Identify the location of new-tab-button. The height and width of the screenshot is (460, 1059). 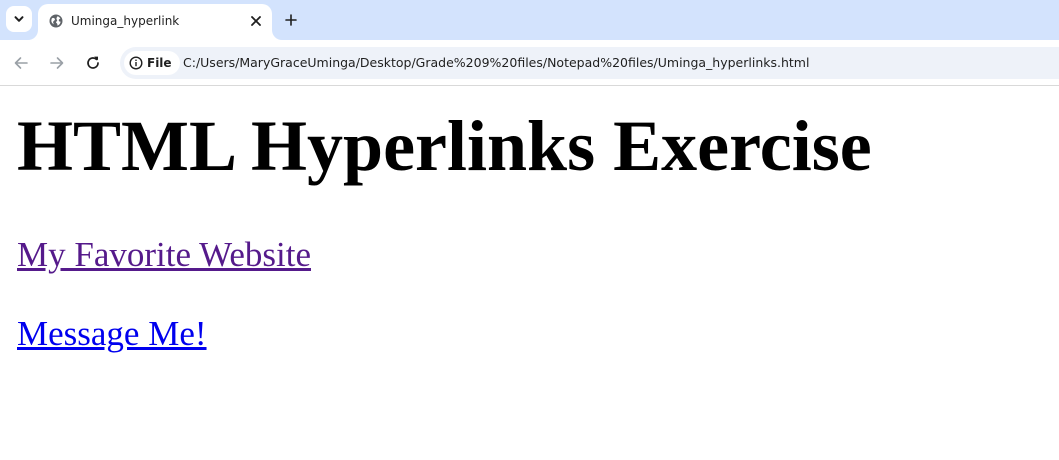
(291, 20).